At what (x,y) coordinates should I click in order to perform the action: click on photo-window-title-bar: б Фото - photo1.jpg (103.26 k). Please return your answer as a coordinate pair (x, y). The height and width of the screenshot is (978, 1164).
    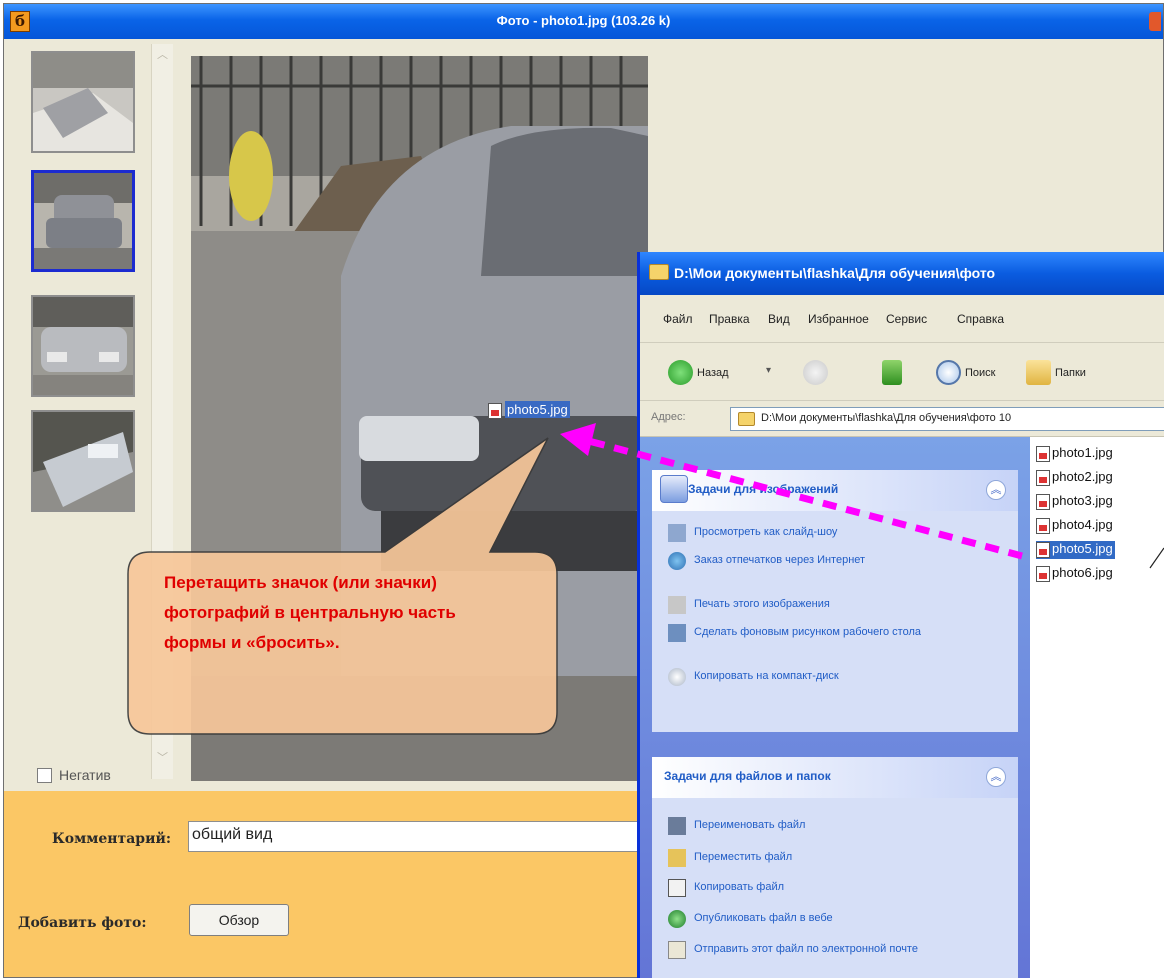
    Looking at the image, I should click on (583, 21).